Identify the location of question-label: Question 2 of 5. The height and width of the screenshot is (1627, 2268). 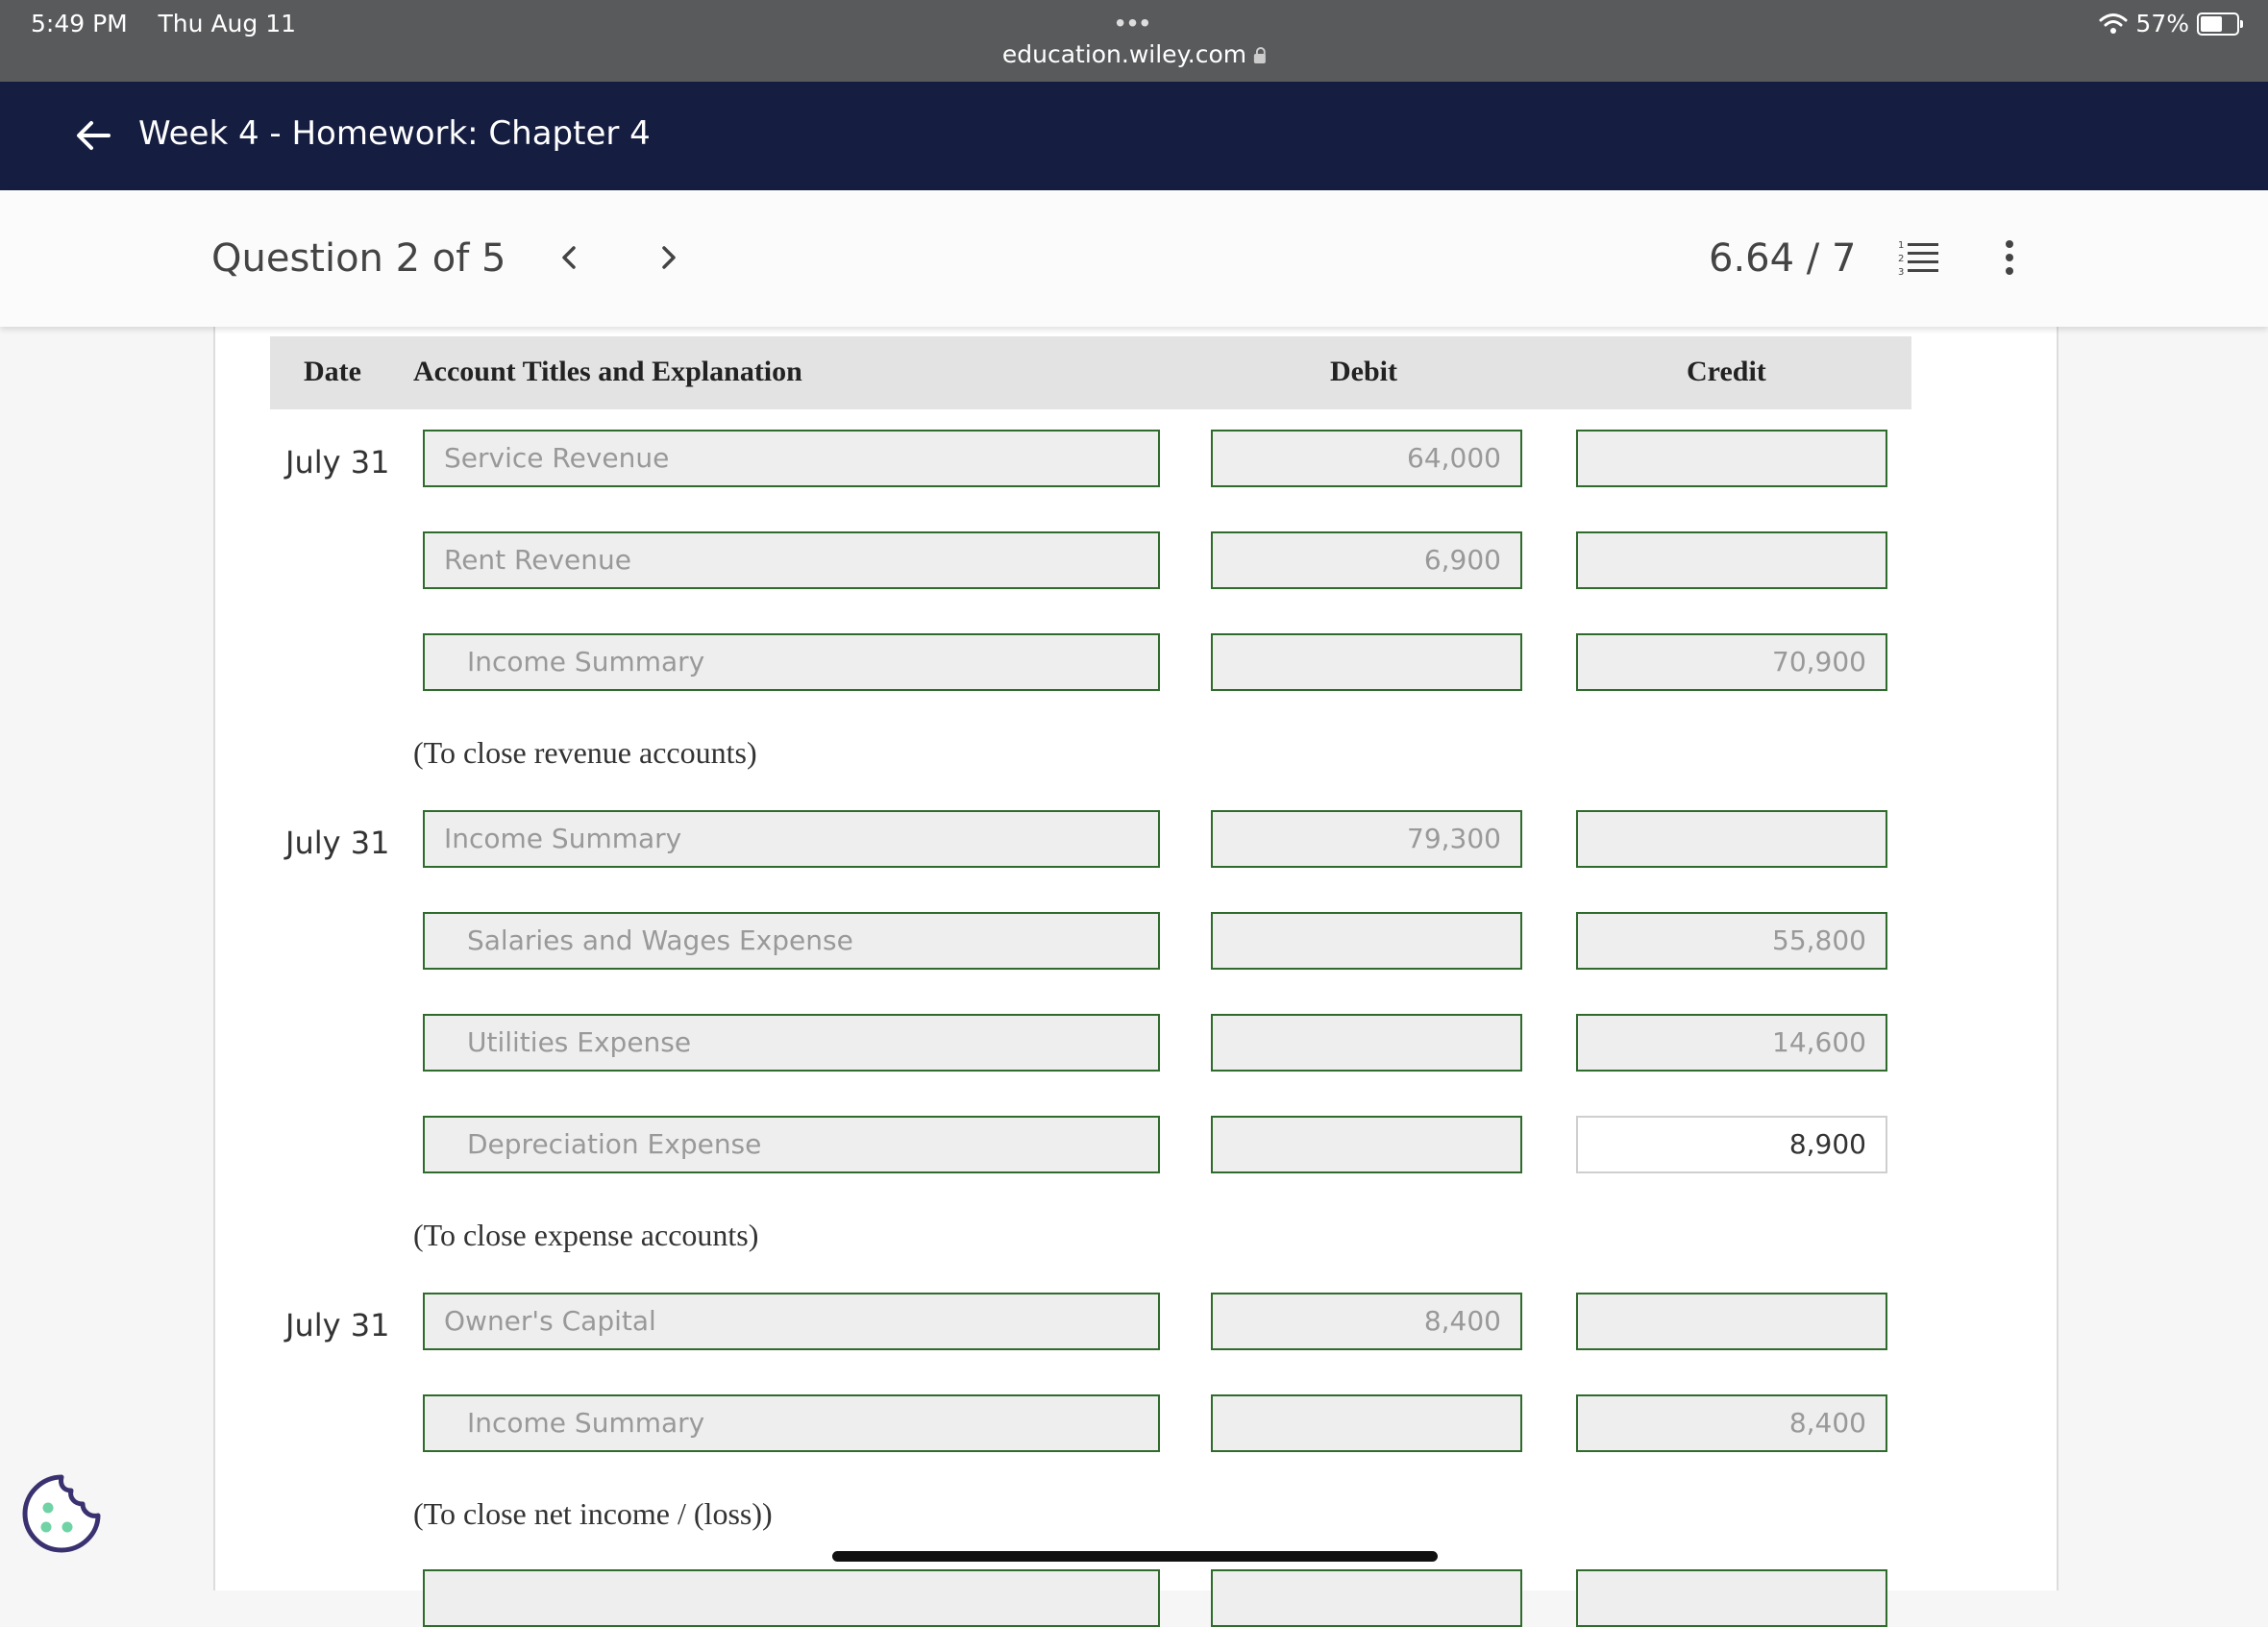
(358, 258).